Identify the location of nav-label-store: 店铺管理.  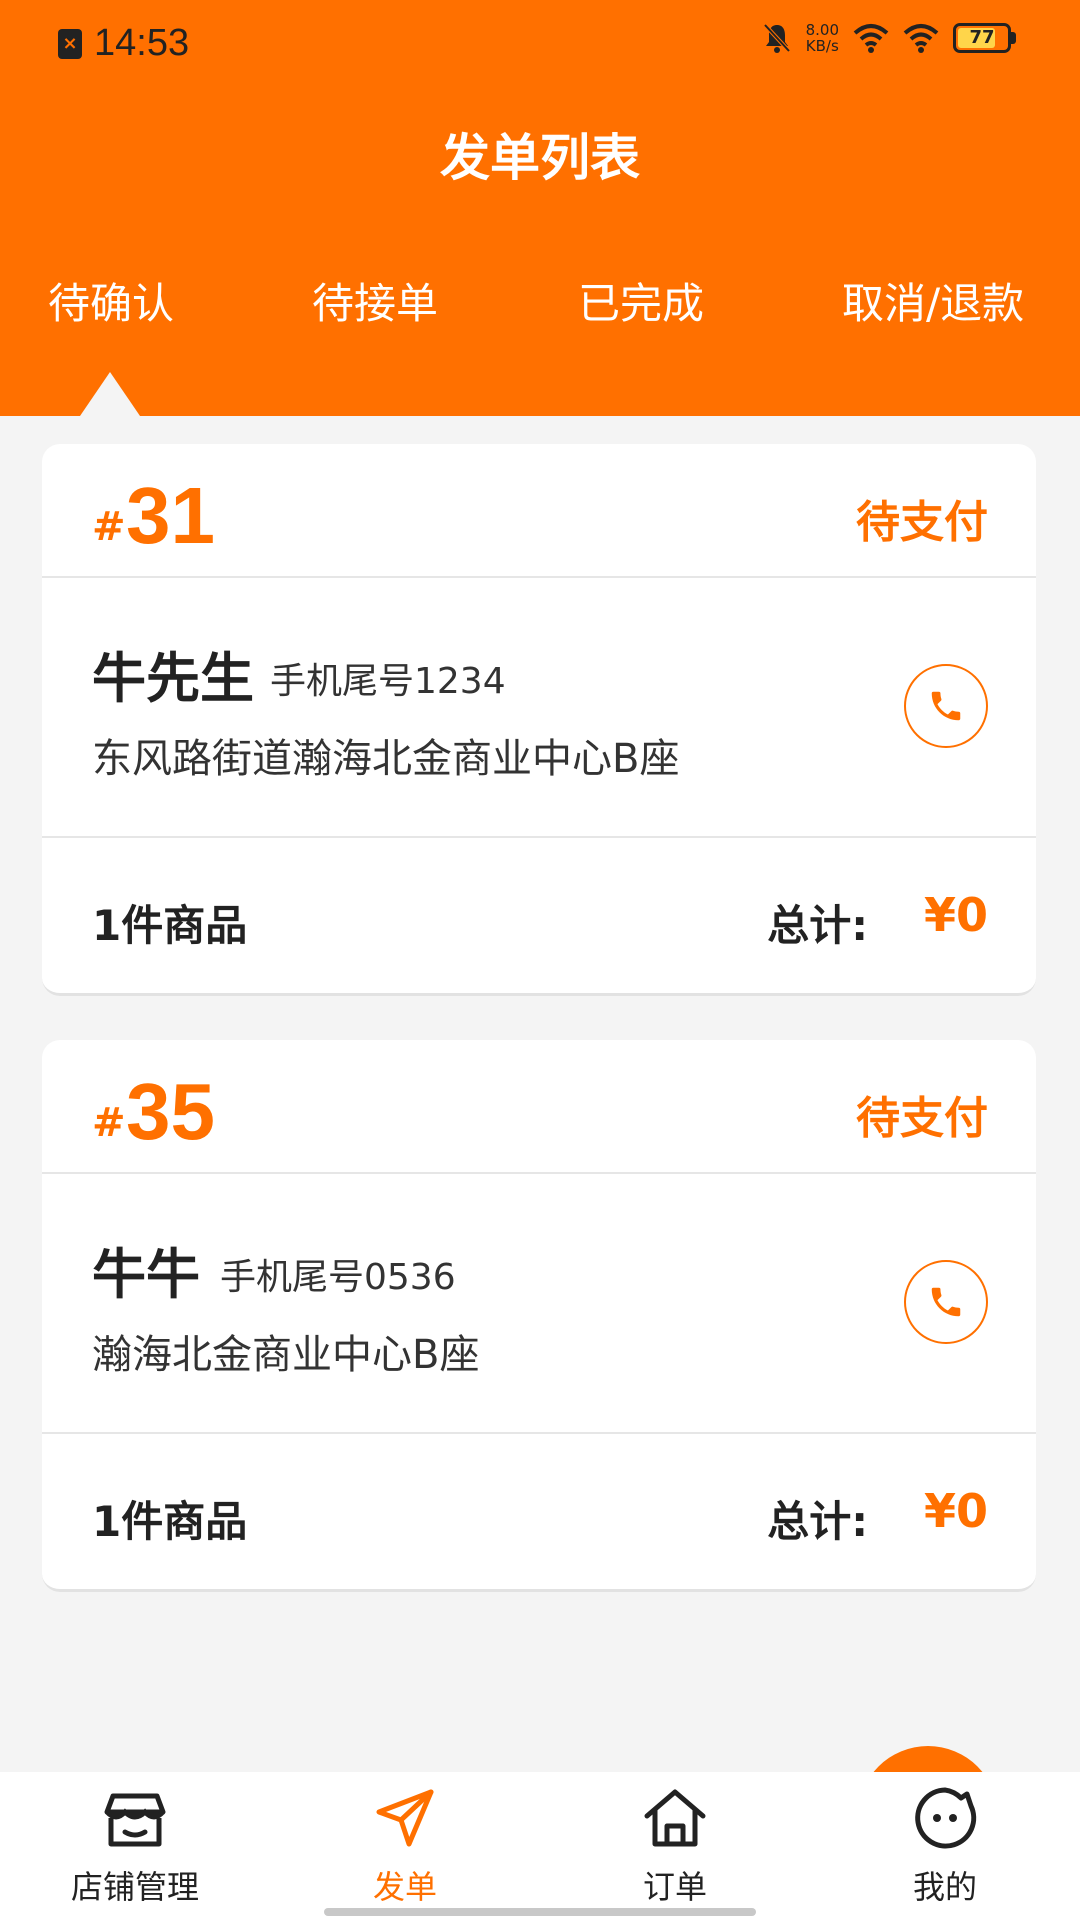
(134, 1887).